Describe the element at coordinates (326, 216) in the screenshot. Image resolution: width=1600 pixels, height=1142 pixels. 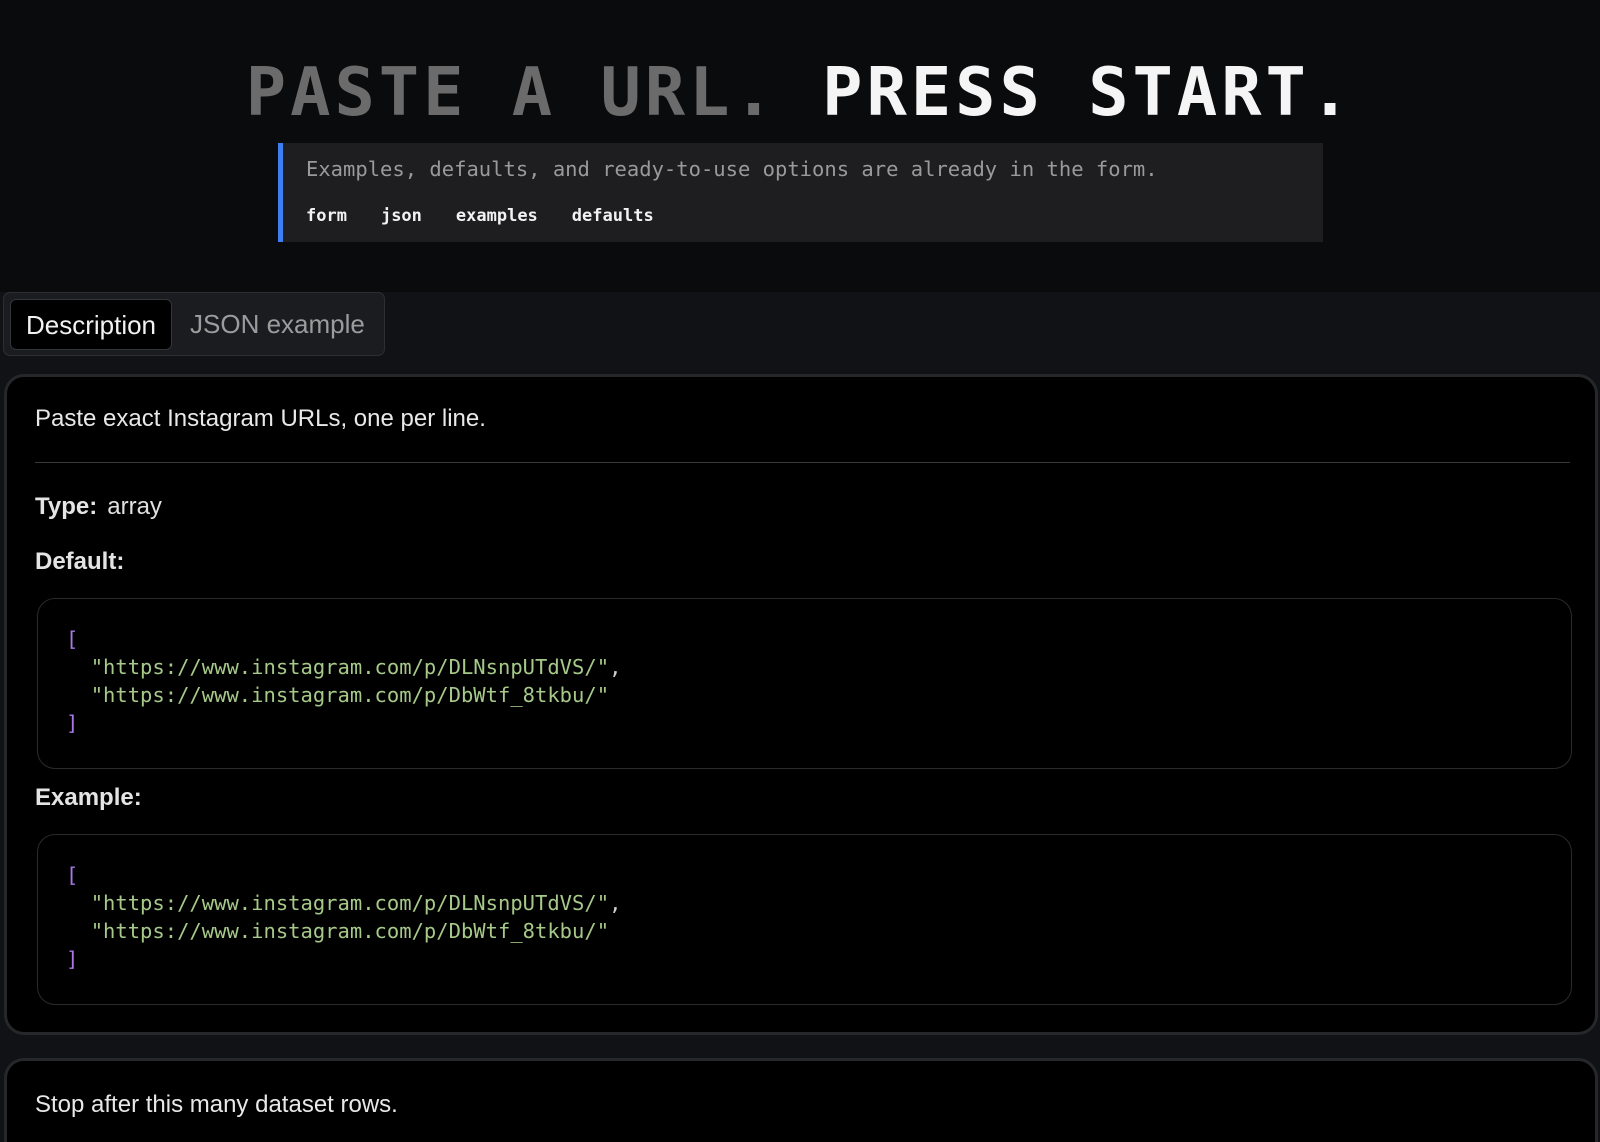
I see `tag-form: form` at that location.